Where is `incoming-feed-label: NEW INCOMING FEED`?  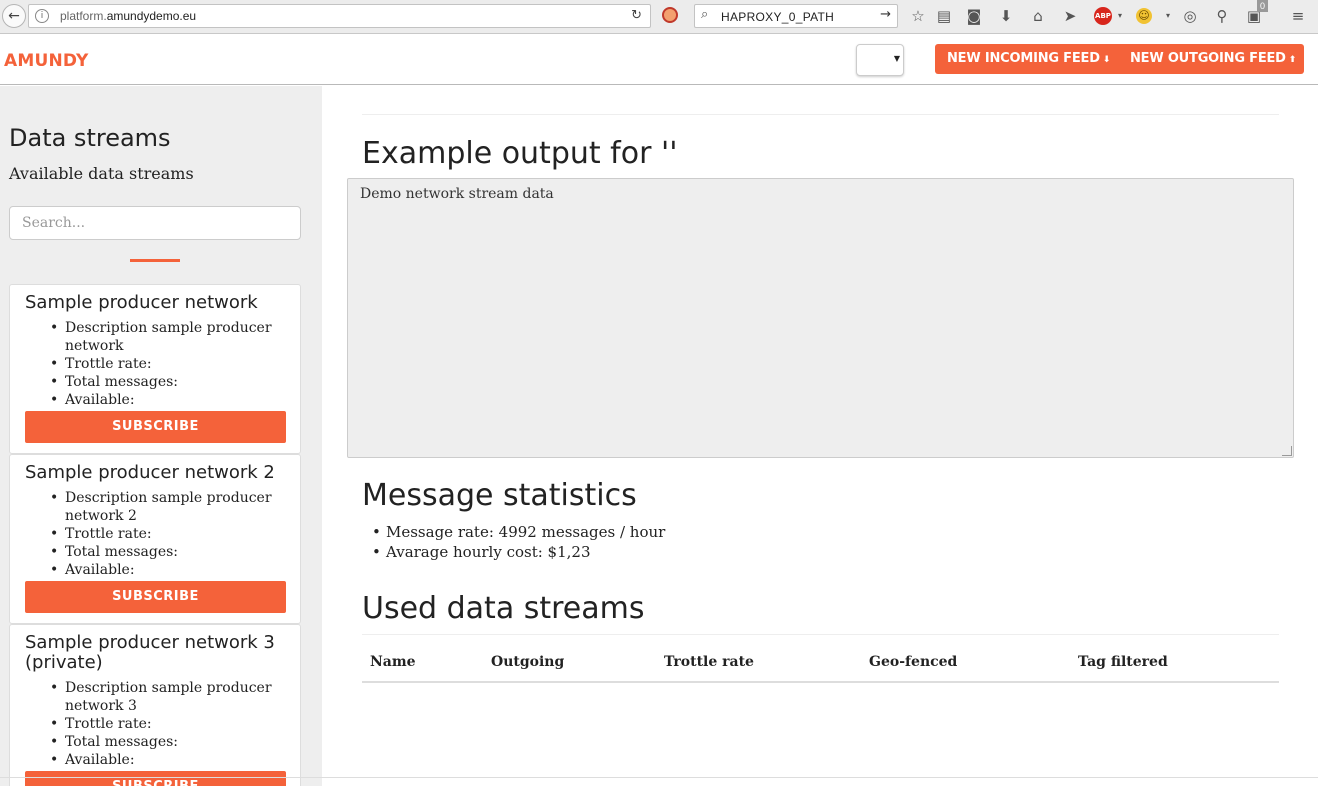 incoming-feed-label: NEW INCOMING FEED is located at coordinates (1023, 58).